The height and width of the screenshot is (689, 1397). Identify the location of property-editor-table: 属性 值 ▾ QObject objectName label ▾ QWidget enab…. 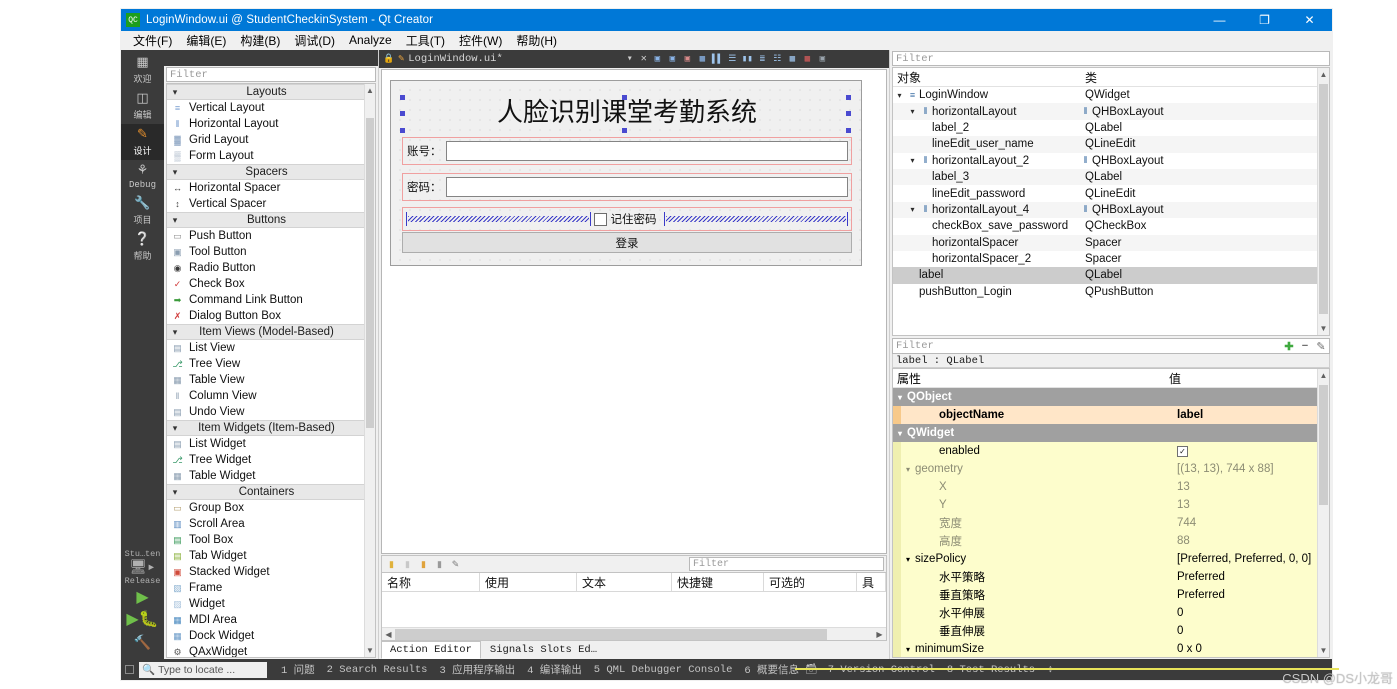
(1111, 513).